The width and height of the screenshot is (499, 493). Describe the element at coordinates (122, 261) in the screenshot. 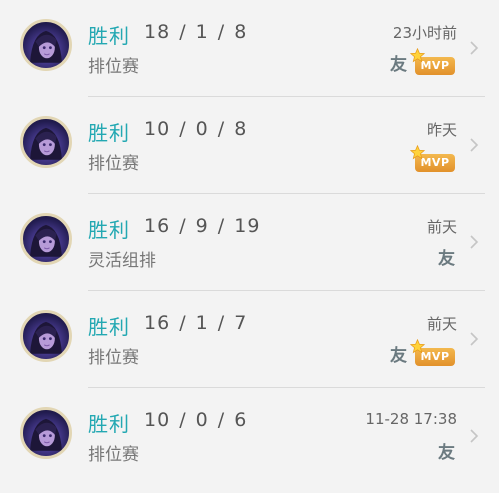

I see `game-mode: 灵活组排` at that location.